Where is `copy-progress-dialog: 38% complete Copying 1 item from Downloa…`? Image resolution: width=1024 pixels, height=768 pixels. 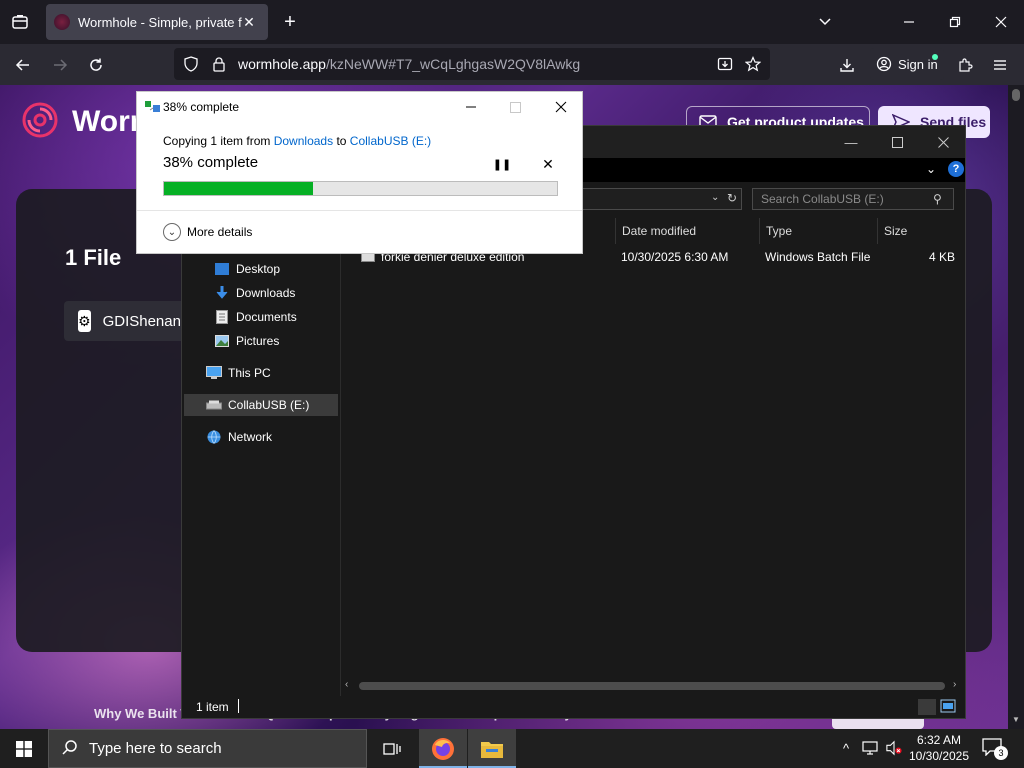 copy-progress-dialog: 38% complete Copying 1 item from Downloa… is located at coordinates (359, 172).